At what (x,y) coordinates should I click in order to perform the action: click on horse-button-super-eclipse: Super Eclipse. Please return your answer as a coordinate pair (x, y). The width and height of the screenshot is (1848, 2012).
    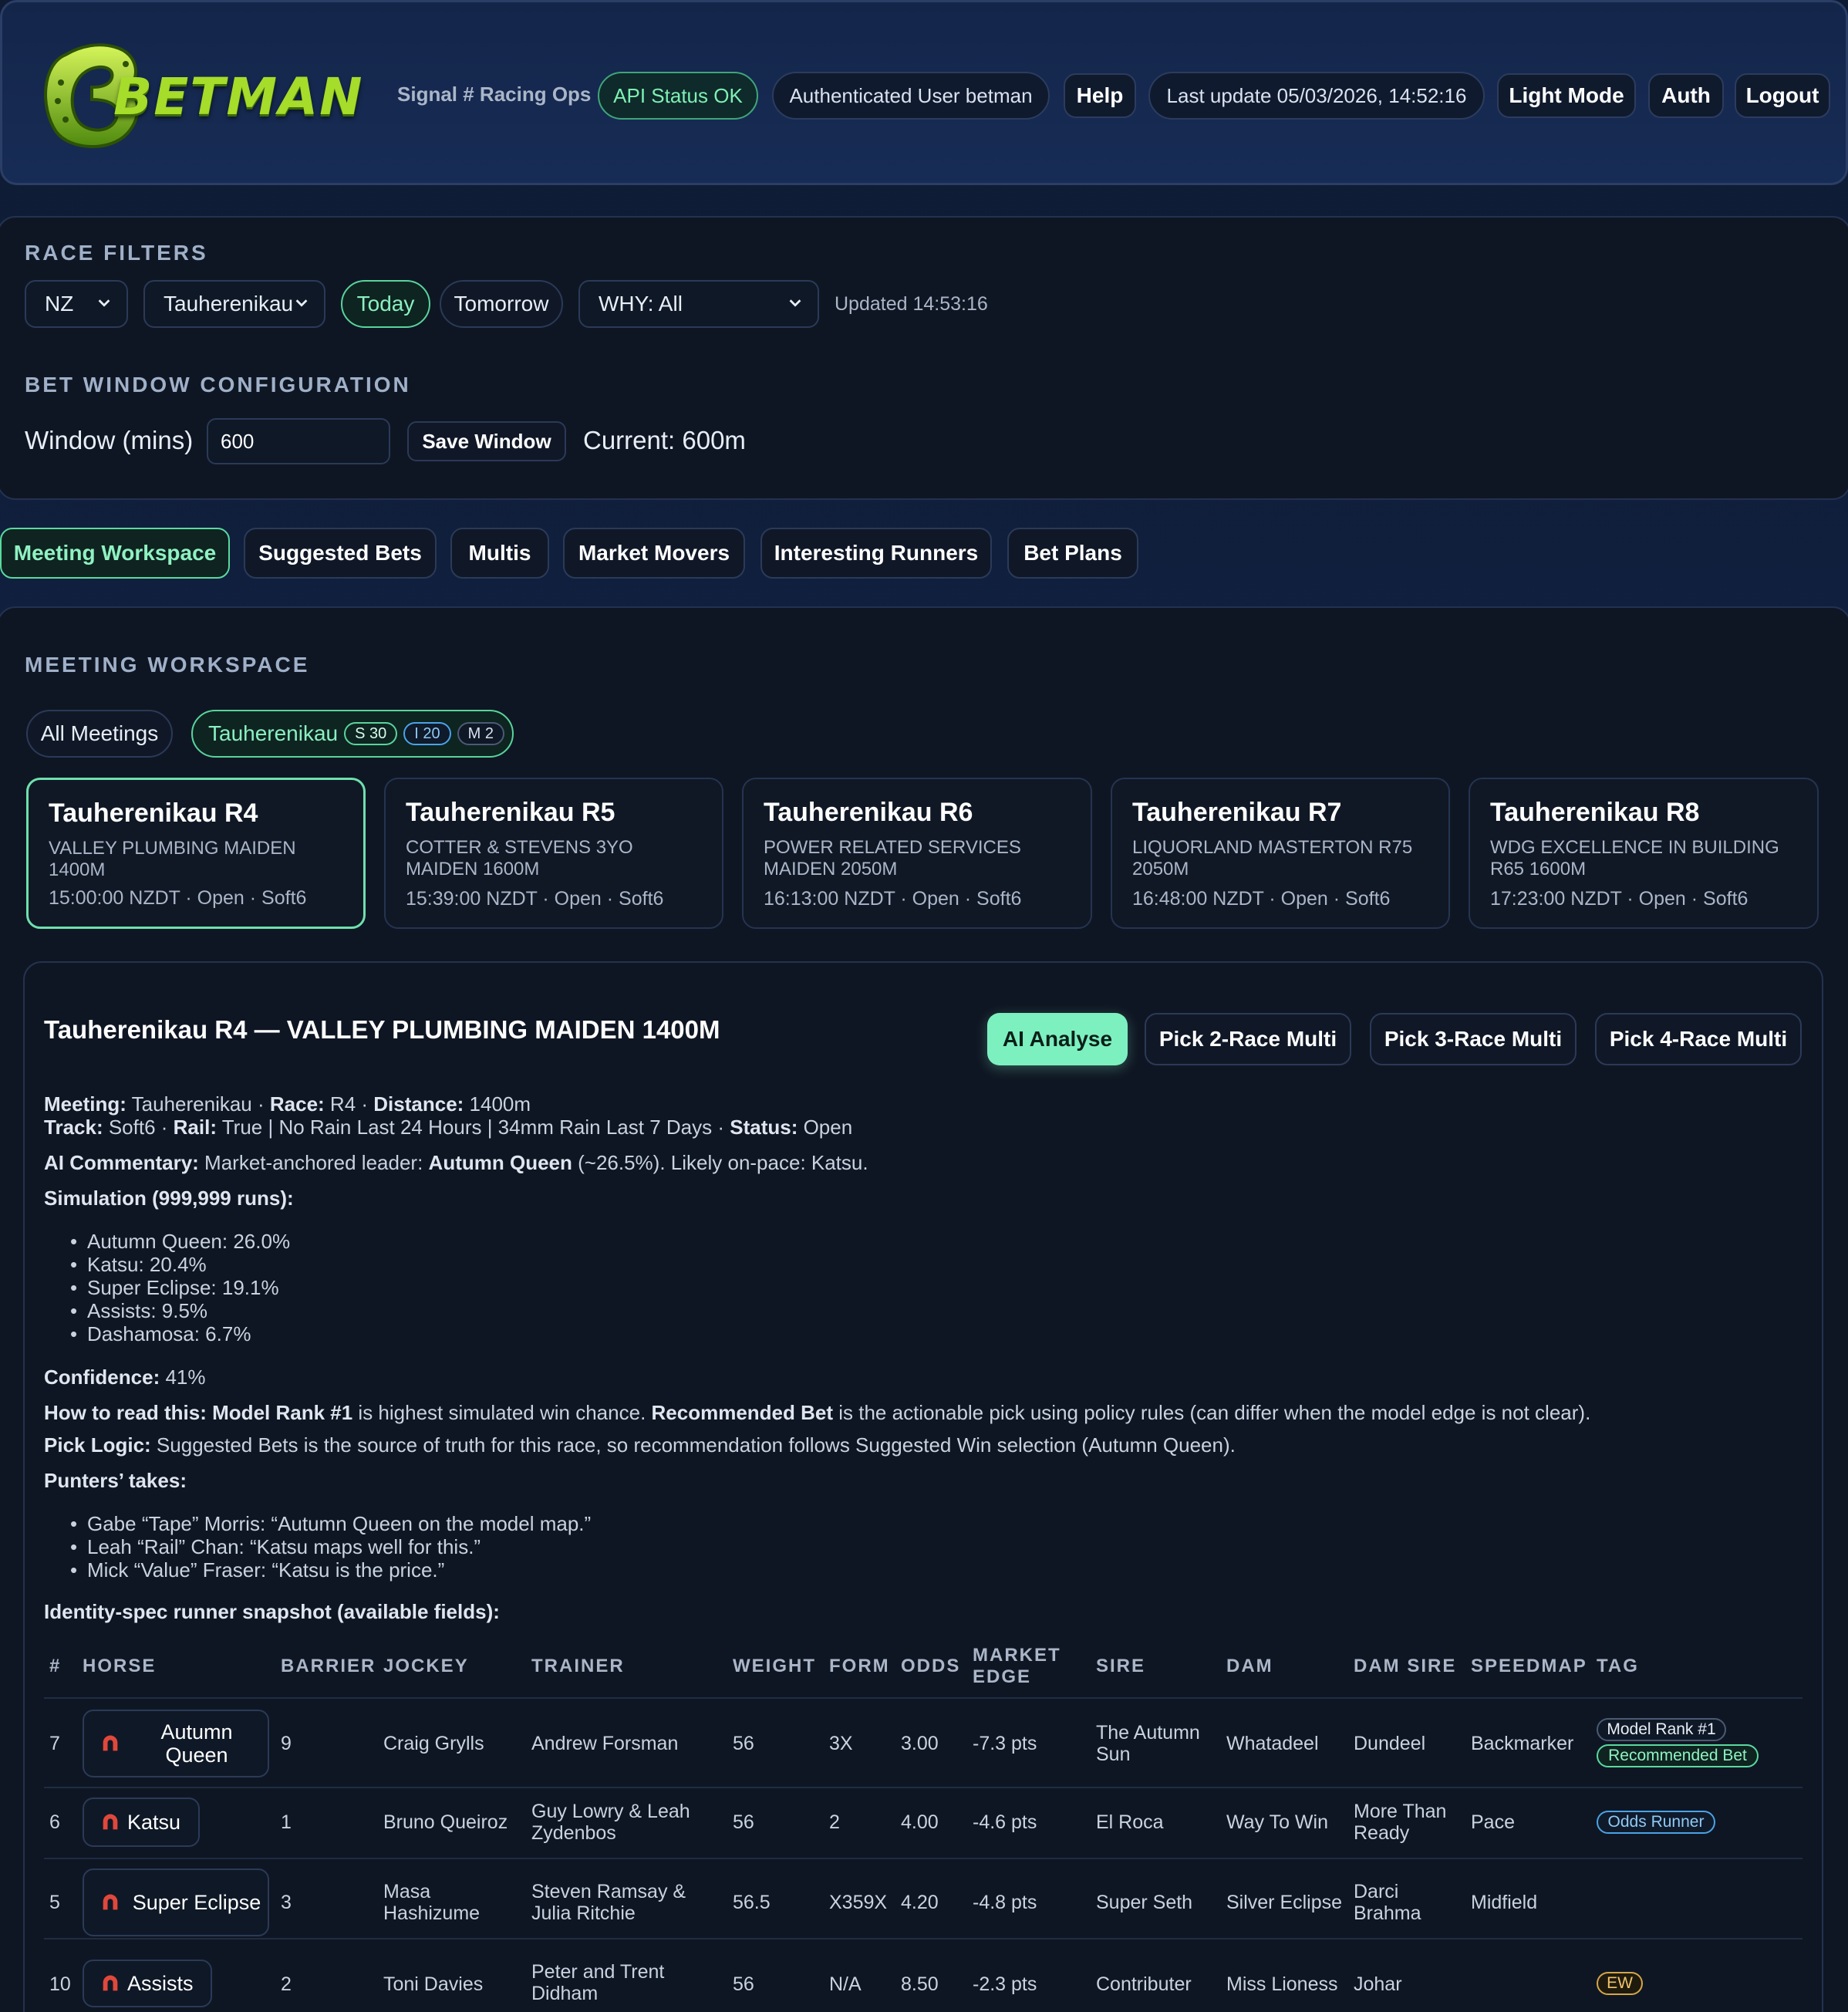
    Looking at the image, I should click on (176, 1902).